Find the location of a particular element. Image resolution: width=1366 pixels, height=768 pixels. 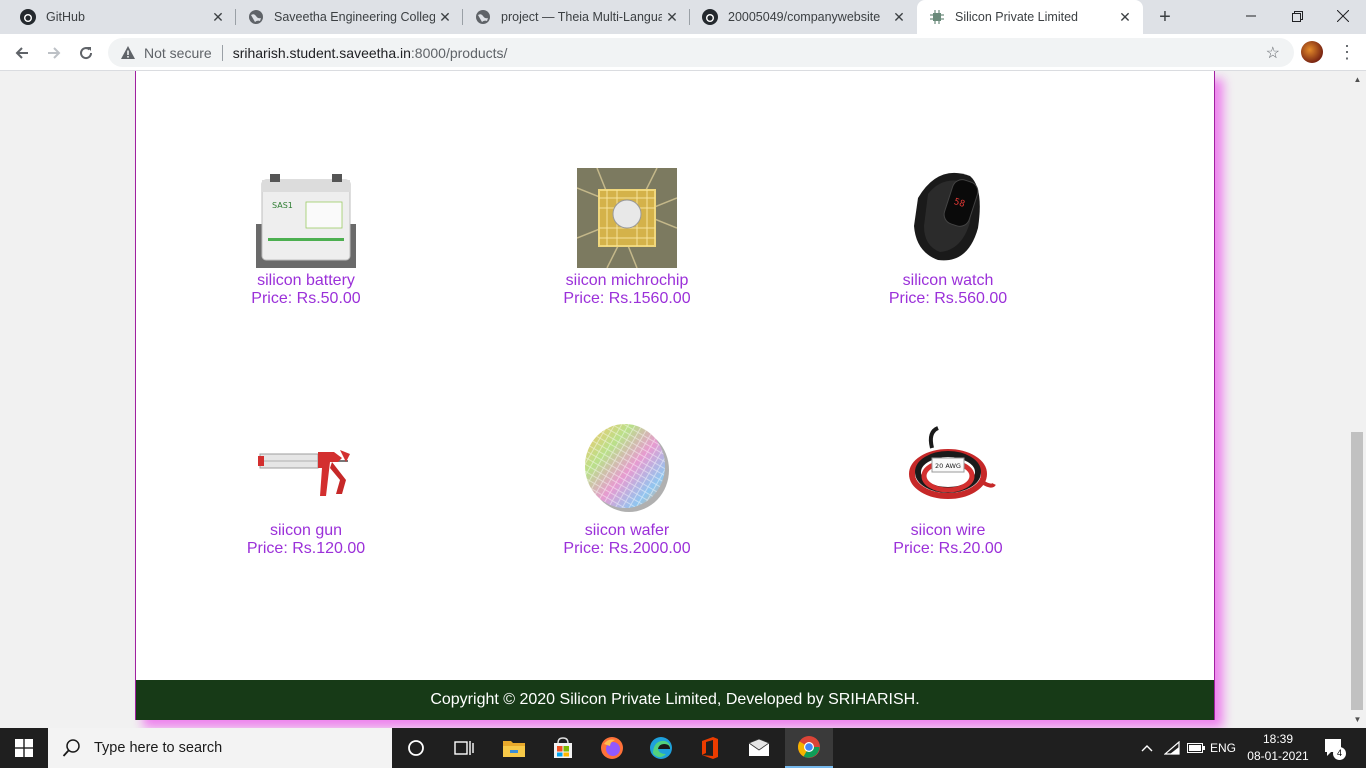

start-button is located at coordinates (24, 748).